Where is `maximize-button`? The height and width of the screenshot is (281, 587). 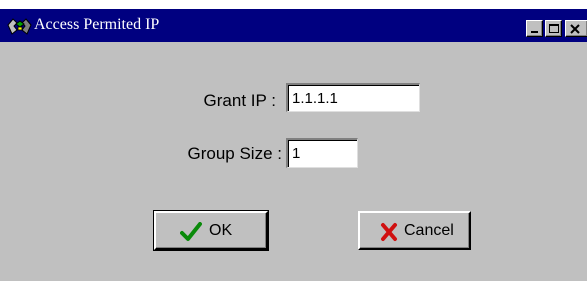 maximize-button is located at coordinates (553, 28).